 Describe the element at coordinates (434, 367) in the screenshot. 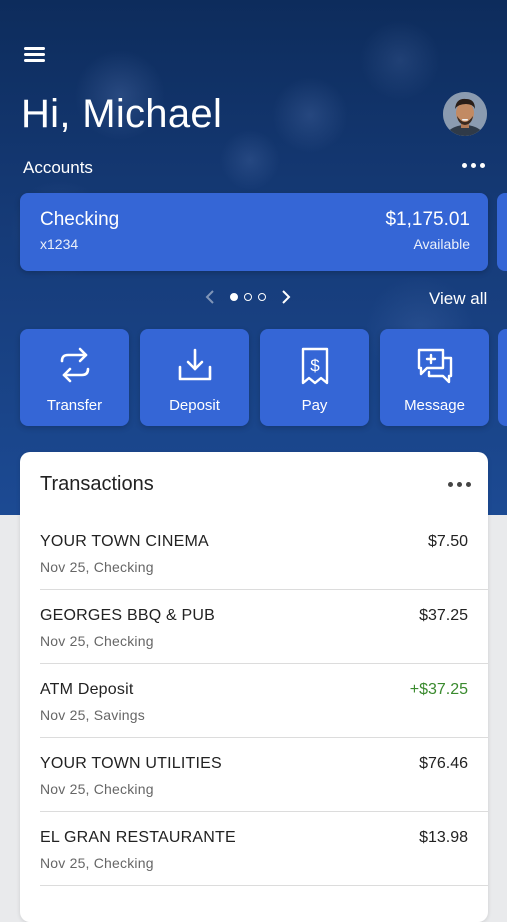

I see `message-icon` at that location.